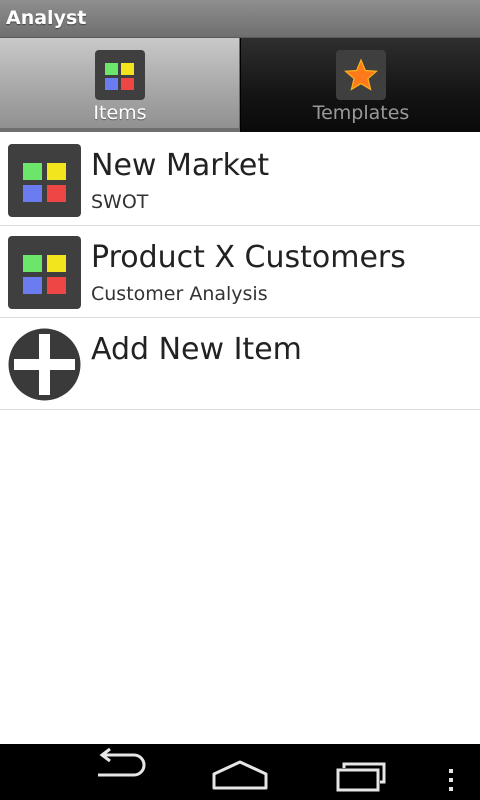  I want to click on tab-templates-label: Templates, so click(361, 113).